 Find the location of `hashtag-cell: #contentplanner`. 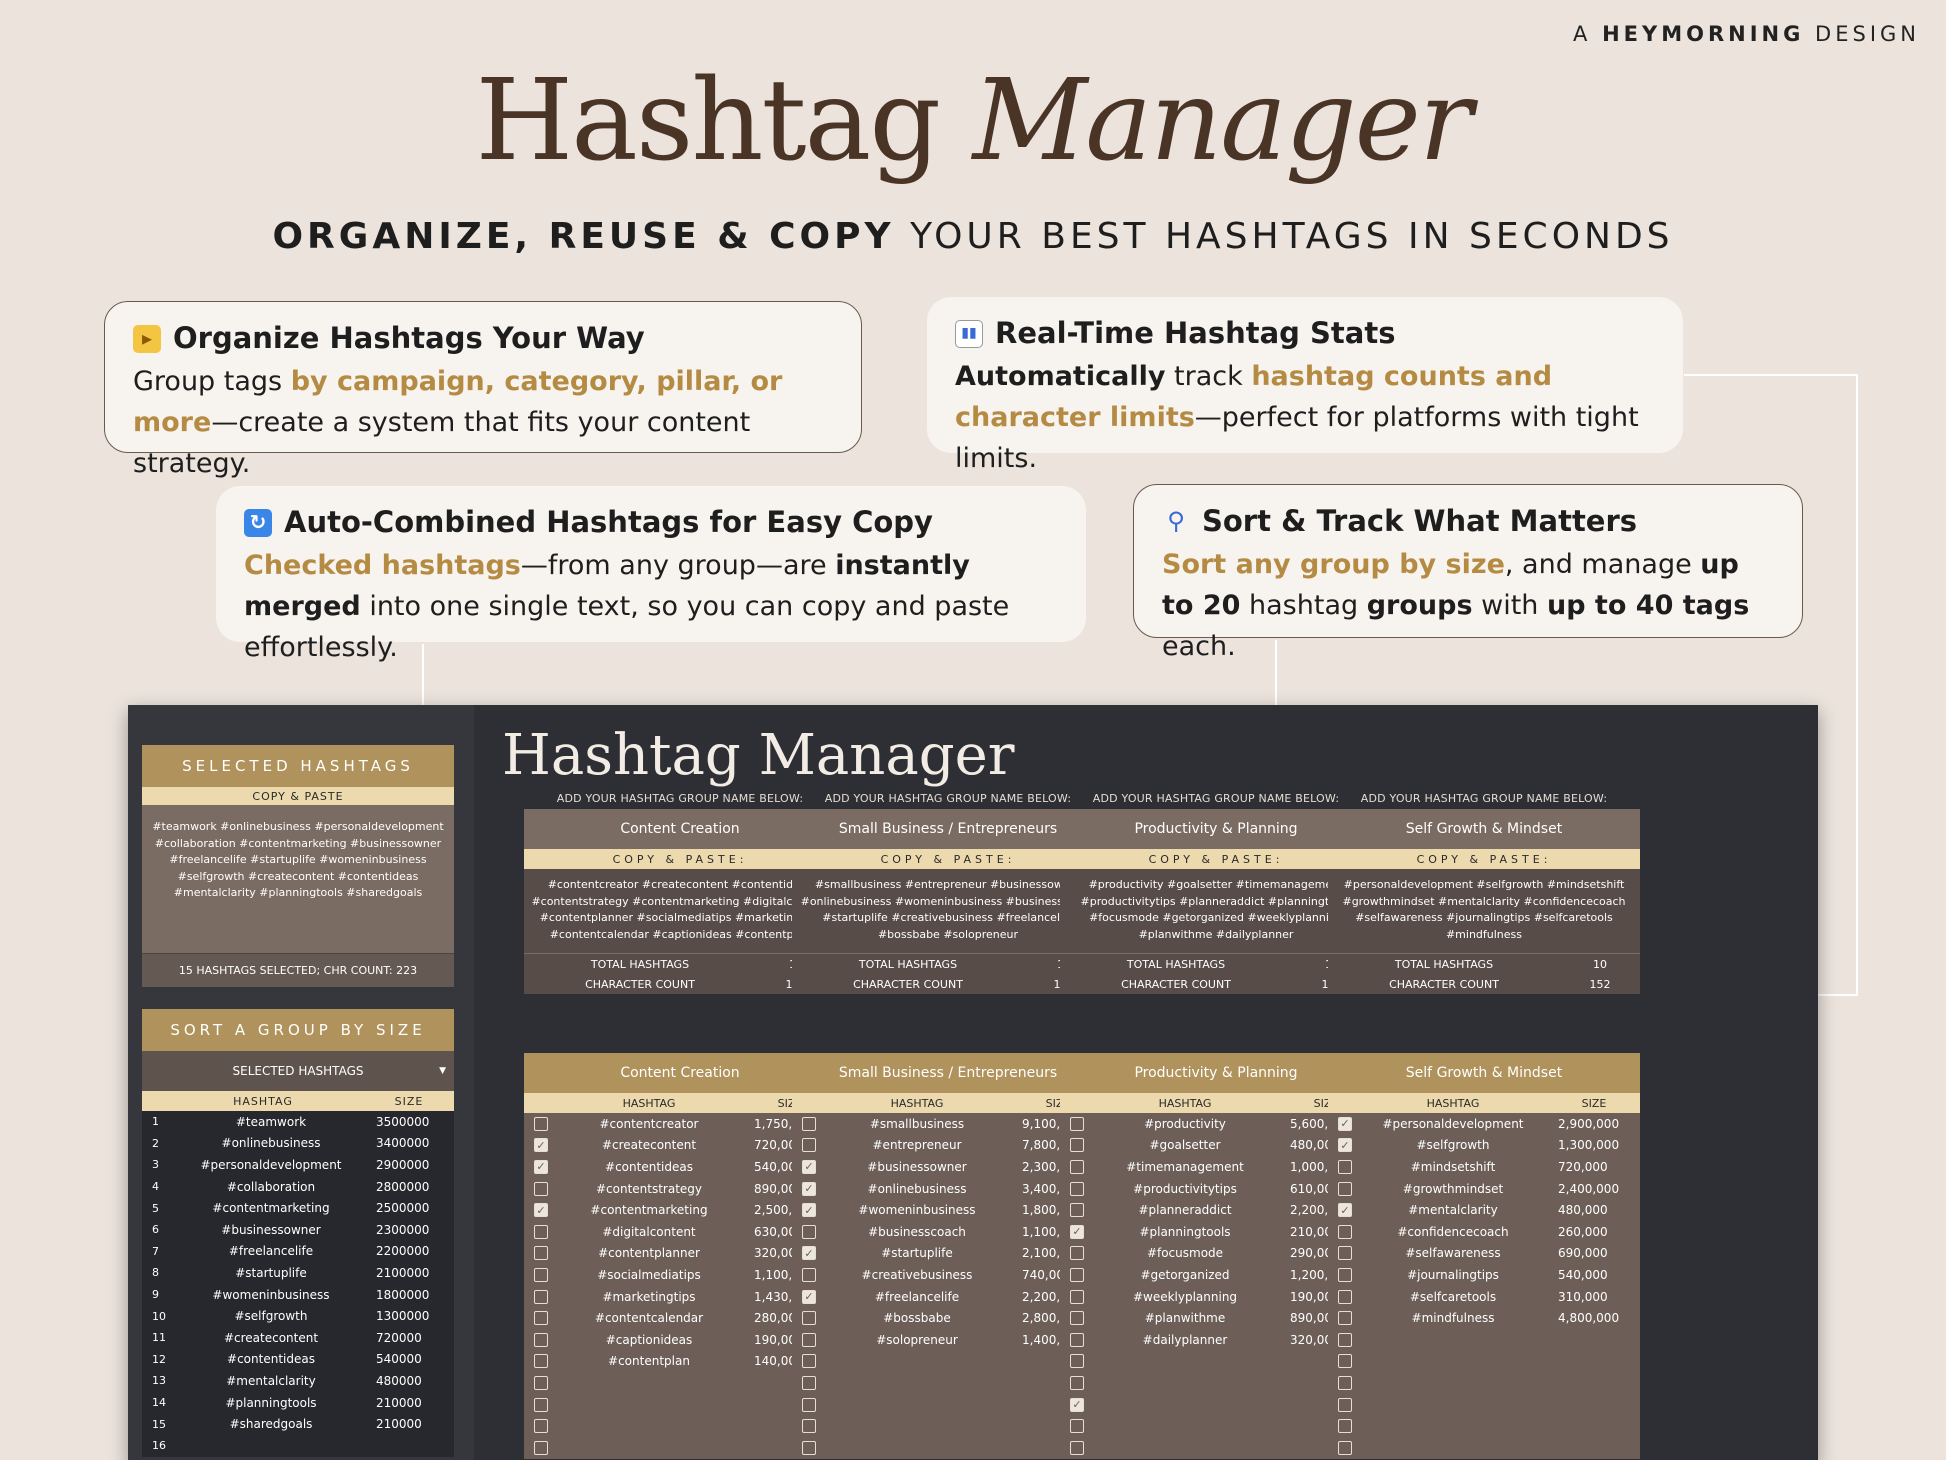

hashtag-cell: #contentplanner is located at coordinates (649, 1253).